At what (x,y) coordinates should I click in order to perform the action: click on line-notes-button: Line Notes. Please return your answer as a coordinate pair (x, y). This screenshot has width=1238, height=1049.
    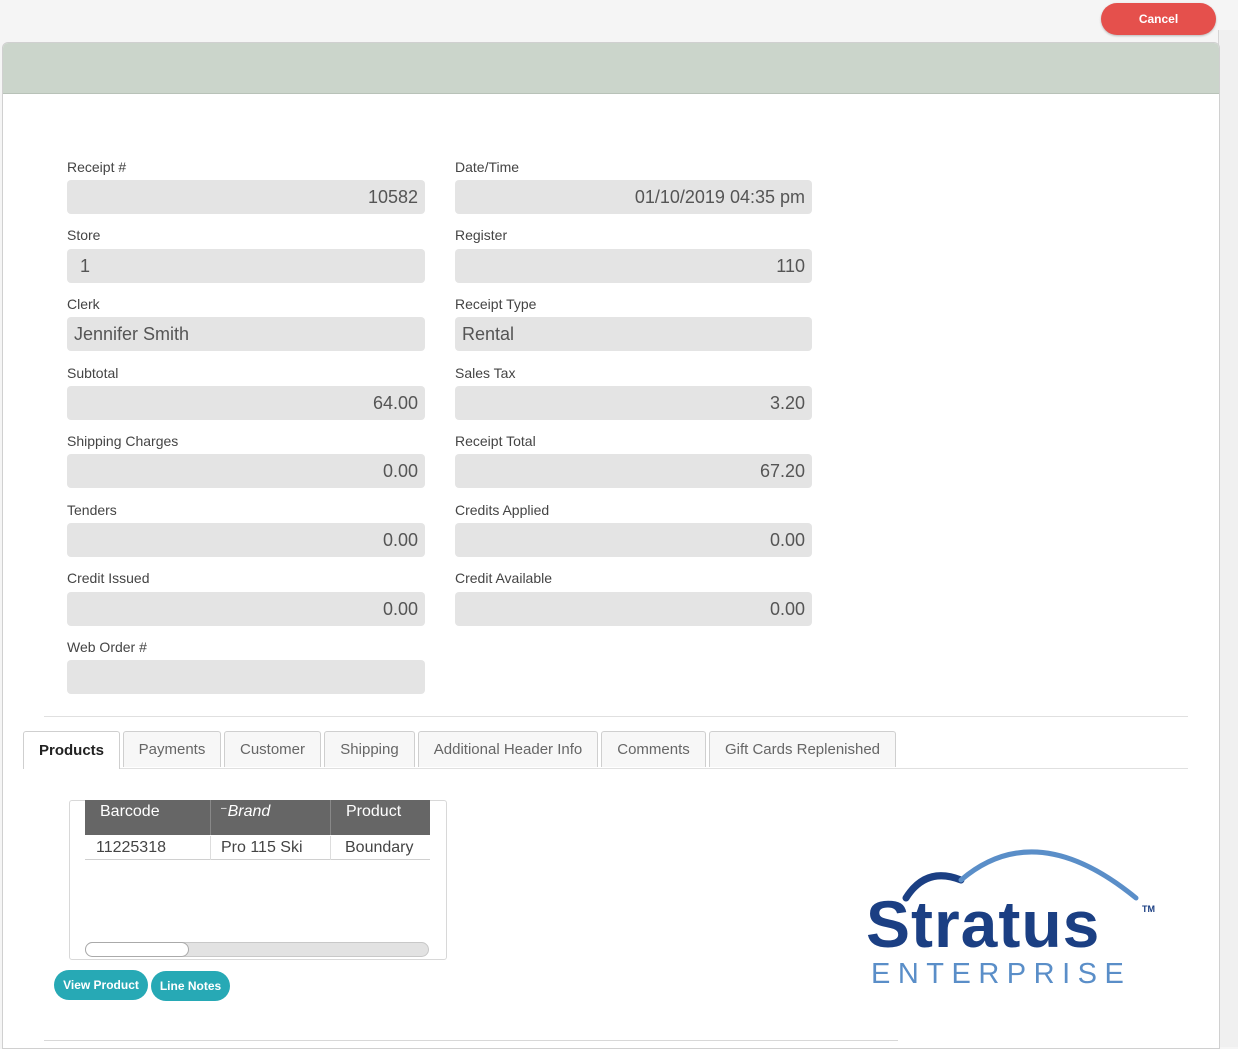
    Looking at the image, I should click on (190, 986).